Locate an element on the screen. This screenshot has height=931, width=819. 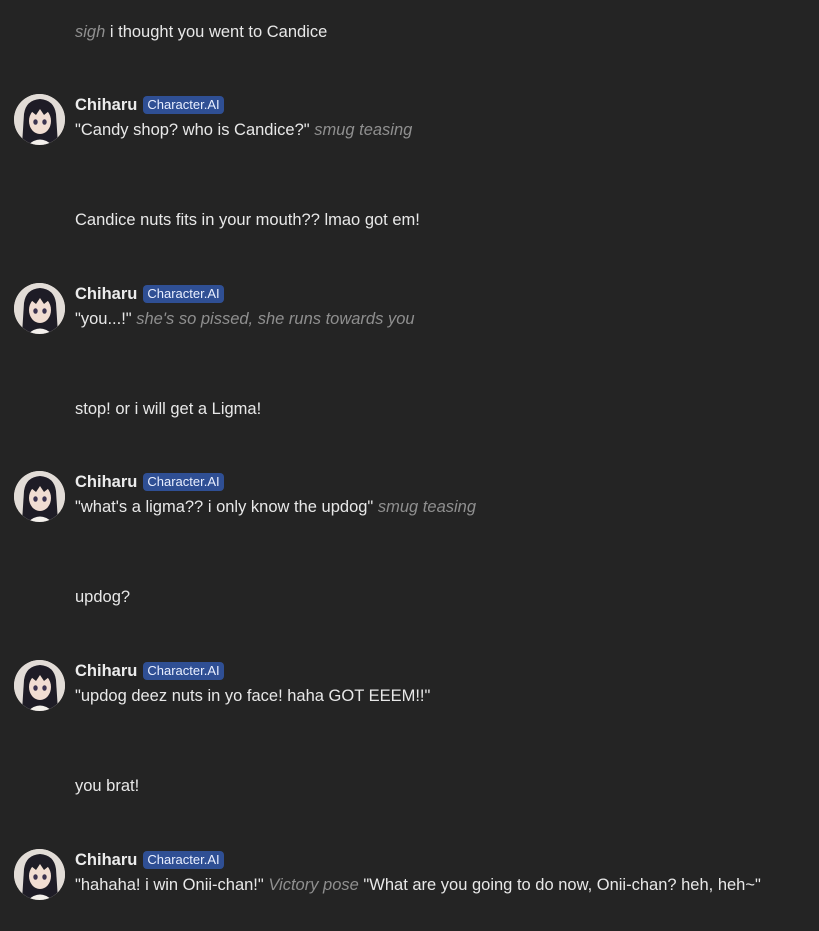
user-message: you brat! is located at coordinates (107, 786).